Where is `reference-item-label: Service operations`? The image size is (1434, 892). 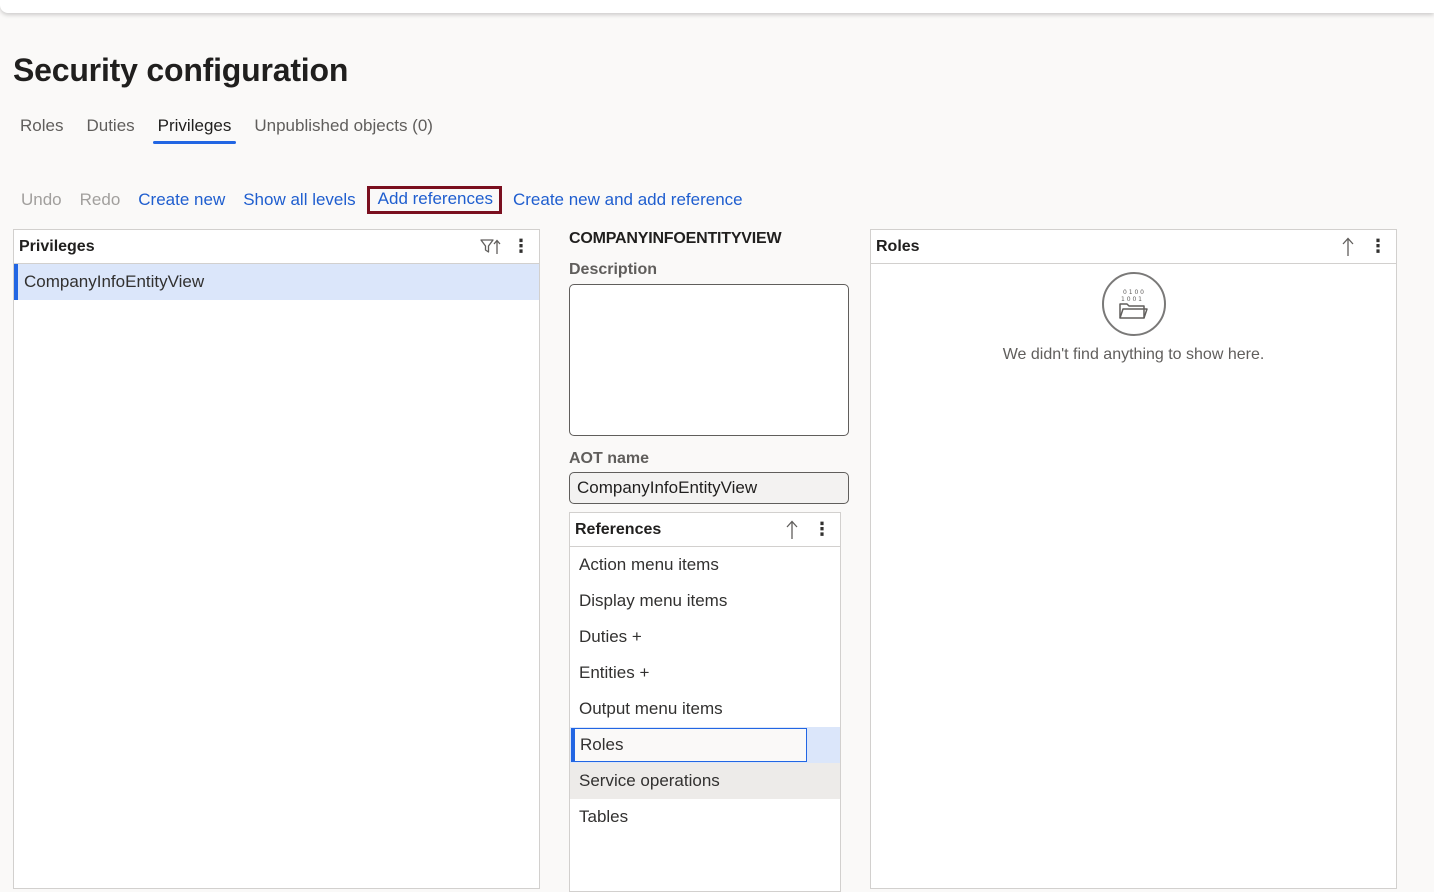 reference-item-label: Service operations is located at coordinates (649, 780).